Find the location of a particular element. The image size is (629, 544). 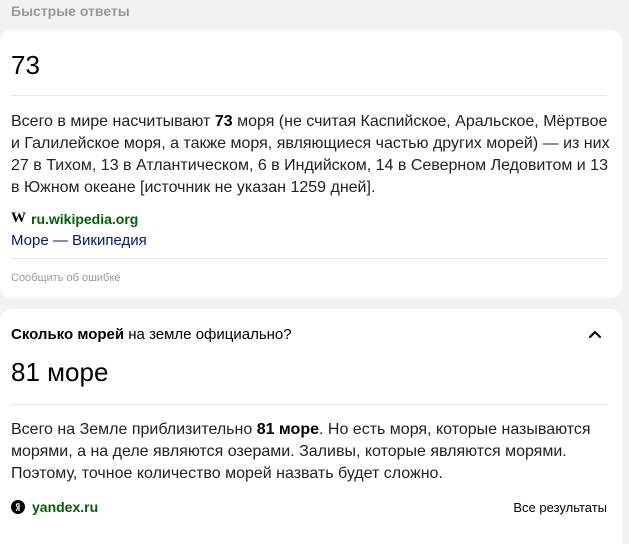

chevron-up-icon is located at coordinates (595, 334).